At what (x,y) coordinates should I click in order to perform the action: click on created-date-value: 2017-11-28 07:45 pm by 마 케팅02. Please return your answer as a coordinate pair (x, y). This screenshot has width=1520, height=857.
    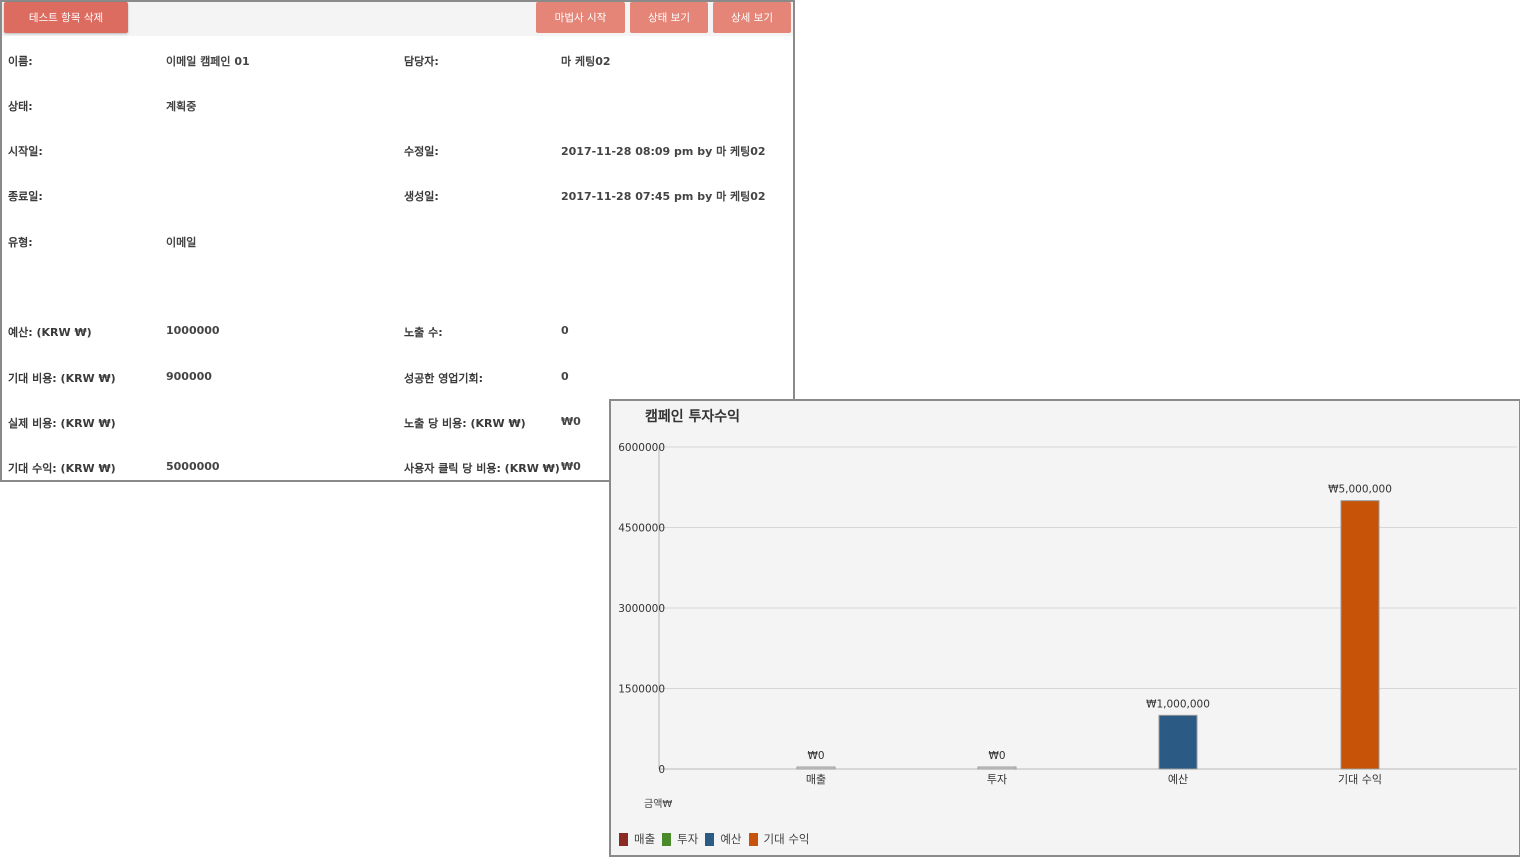
    Looking at the image, I should click on (663, 196).